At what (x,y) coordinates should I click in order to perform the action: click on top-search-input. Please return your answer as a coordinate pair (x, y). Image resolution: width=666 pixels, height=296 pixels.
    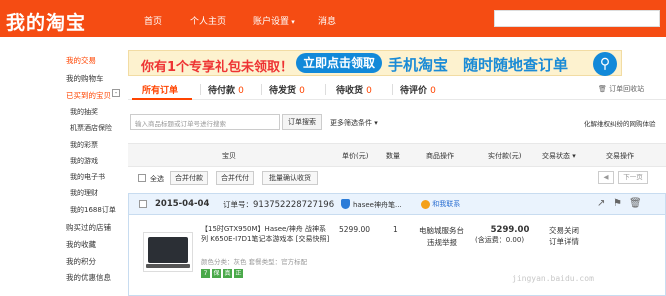
    Looking at the image, I should click on (577, 18).